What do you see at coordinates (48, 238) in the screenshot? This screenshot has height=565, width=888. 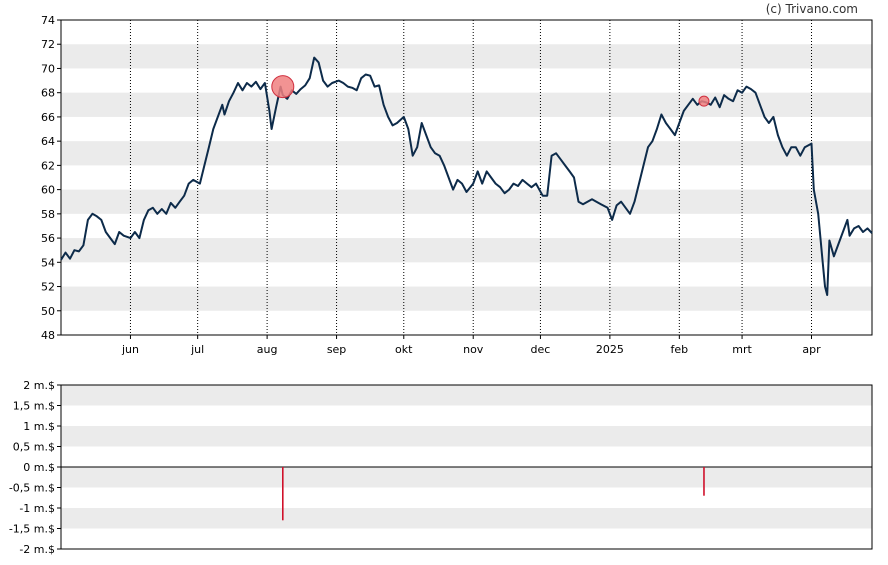 I see `price-y-tick-label: 56` at bounding box center [48, 238].